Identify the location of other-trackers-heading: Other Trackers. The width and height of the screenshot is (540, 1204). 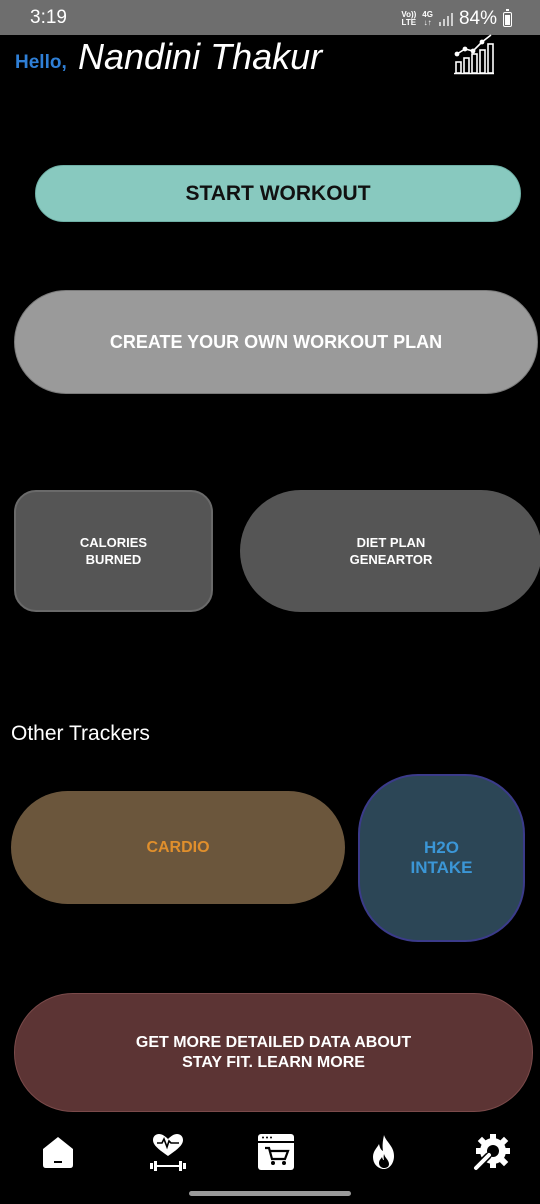
(80, 733).